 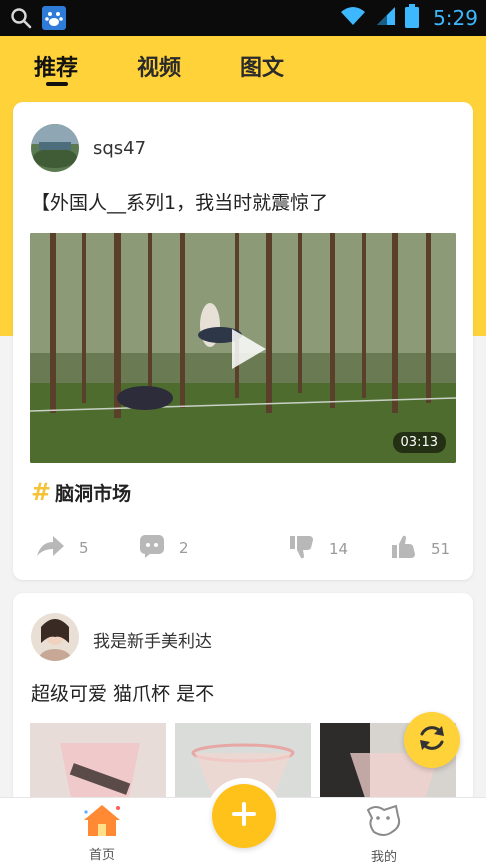 I want to click on comment-count: 2, so click(x=184, y=548).